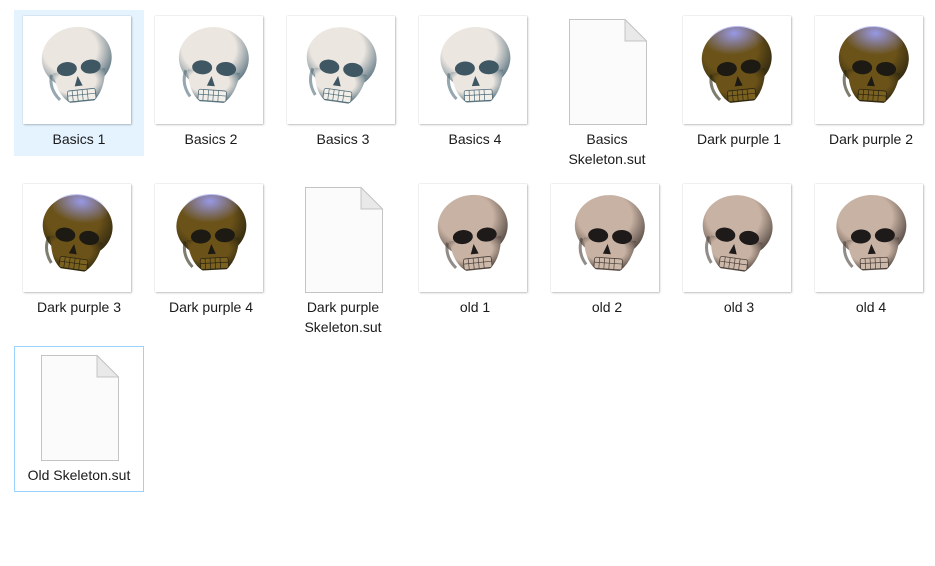 Image resolution: width=935 pixels, height=566 pixels. I want to click on file-name: old 2, so click(607, 307).